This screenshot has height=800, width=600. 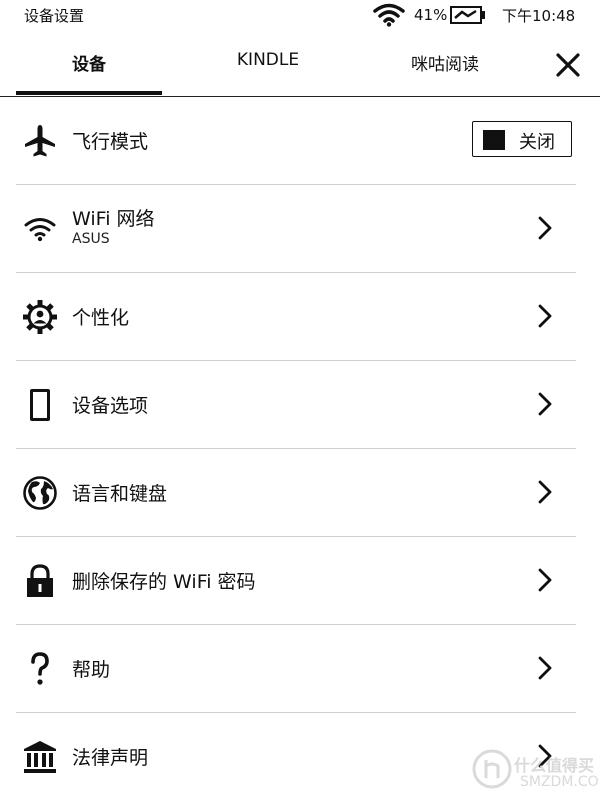 What do you see at coordinates (300, 15) in the screenshot?
I see `status-bar: 设备设置 41% 下午10:48` at bounding box center [300, 15].